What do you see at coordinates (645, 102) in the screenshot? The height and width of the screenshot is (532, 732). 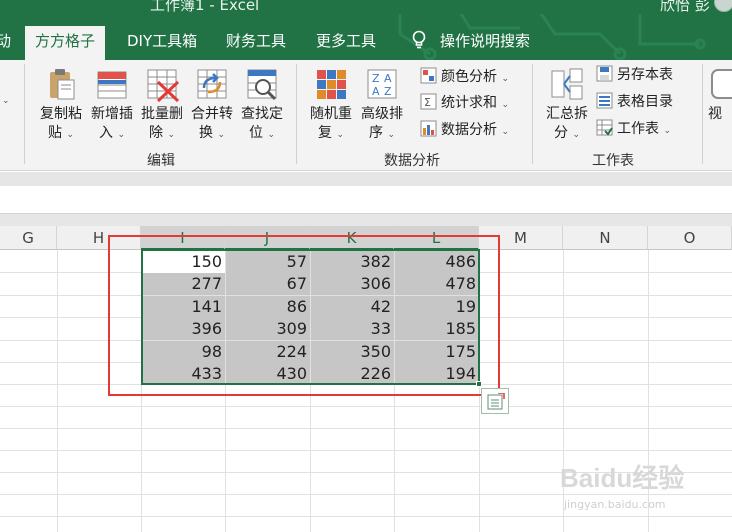 I see `sheet-directory-label: 表格目录` at bounding box center [645, 102].